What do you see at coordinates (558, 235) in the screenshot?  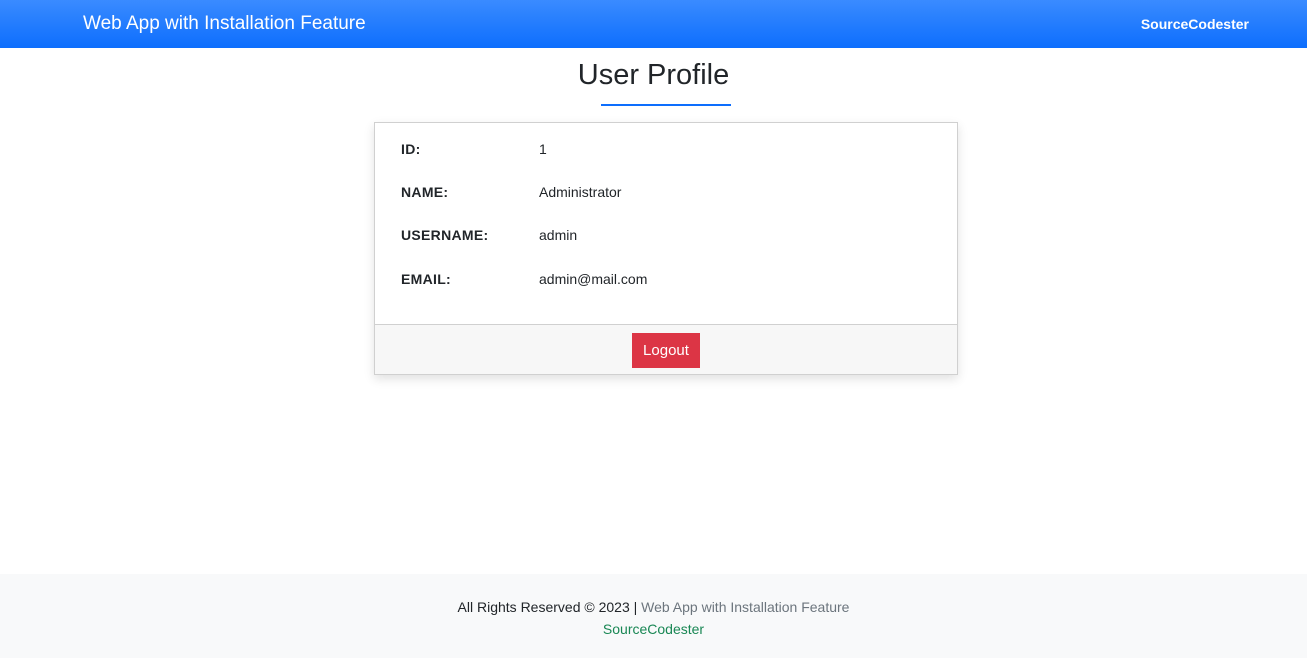 I see `username-value: admin` at bounding box center [558, 235].